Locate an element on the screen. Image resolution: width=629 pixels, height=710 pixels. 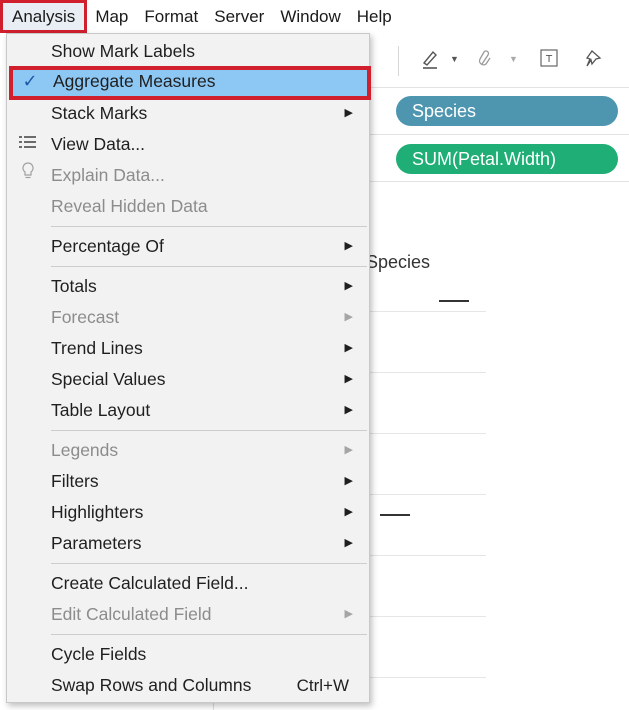
text-box-icon: T is located at coordinates (549, 60).